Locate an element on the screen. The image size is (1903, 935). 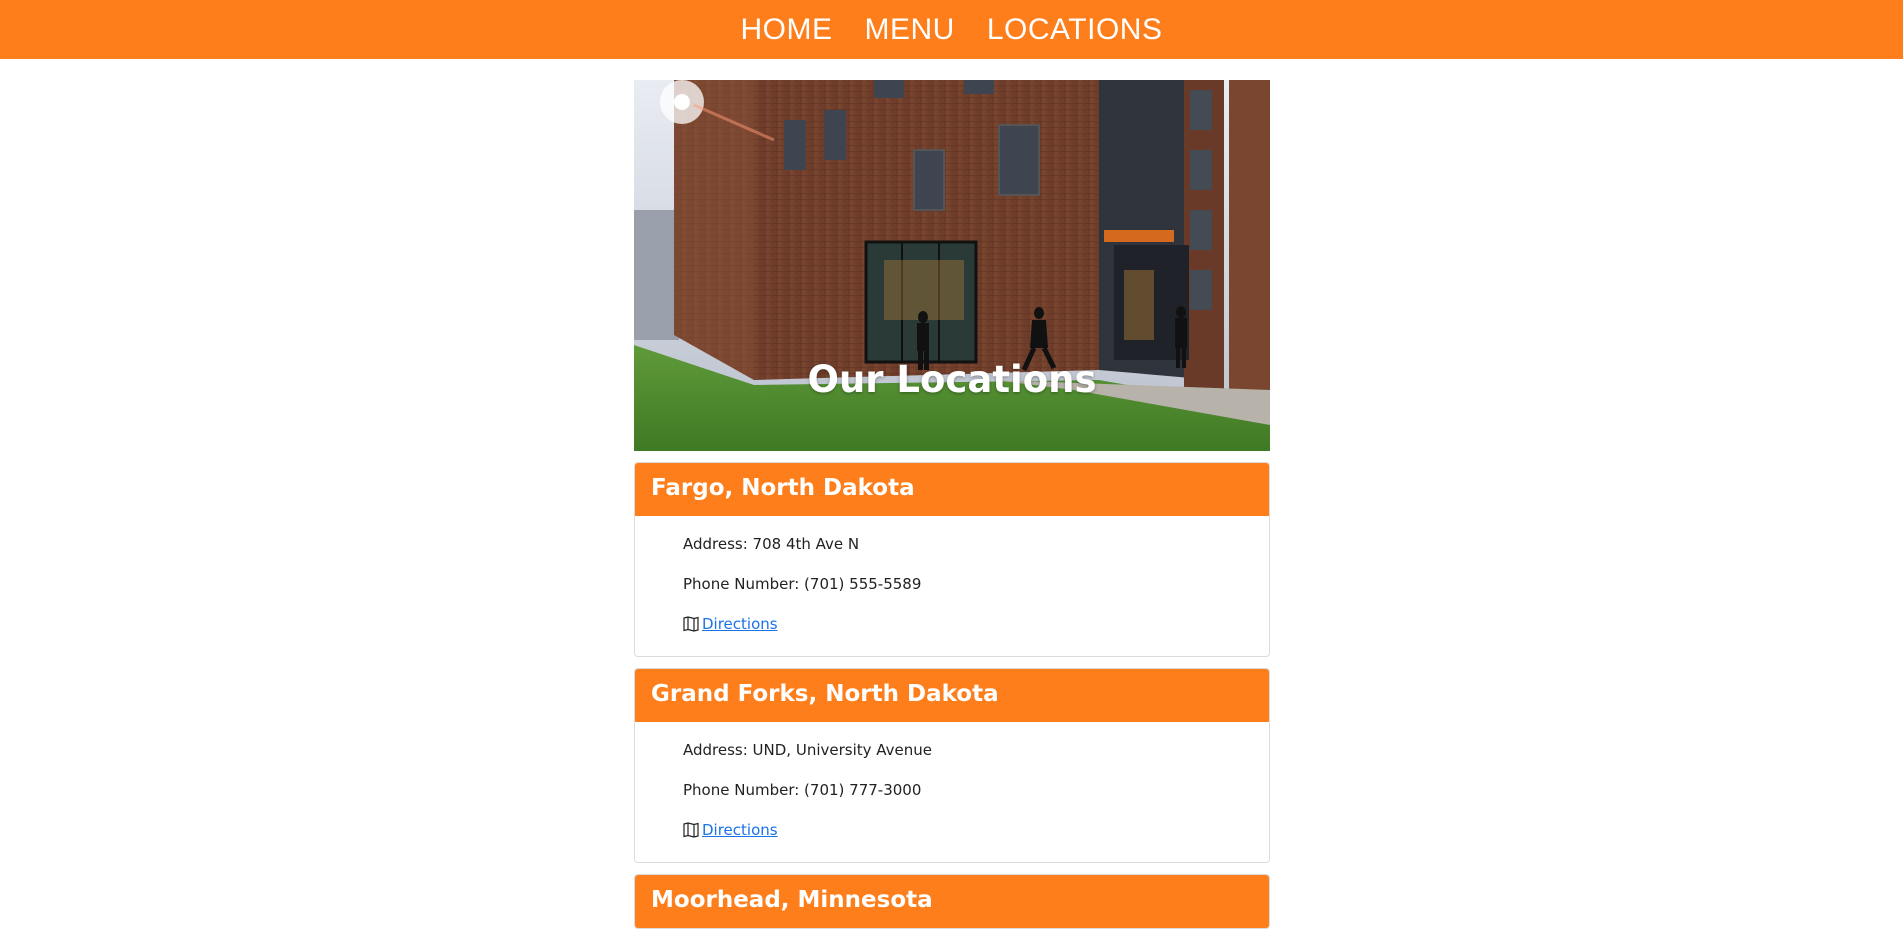
location-name: Grand Forks, North Dakota is located at coordinates (952, 695).